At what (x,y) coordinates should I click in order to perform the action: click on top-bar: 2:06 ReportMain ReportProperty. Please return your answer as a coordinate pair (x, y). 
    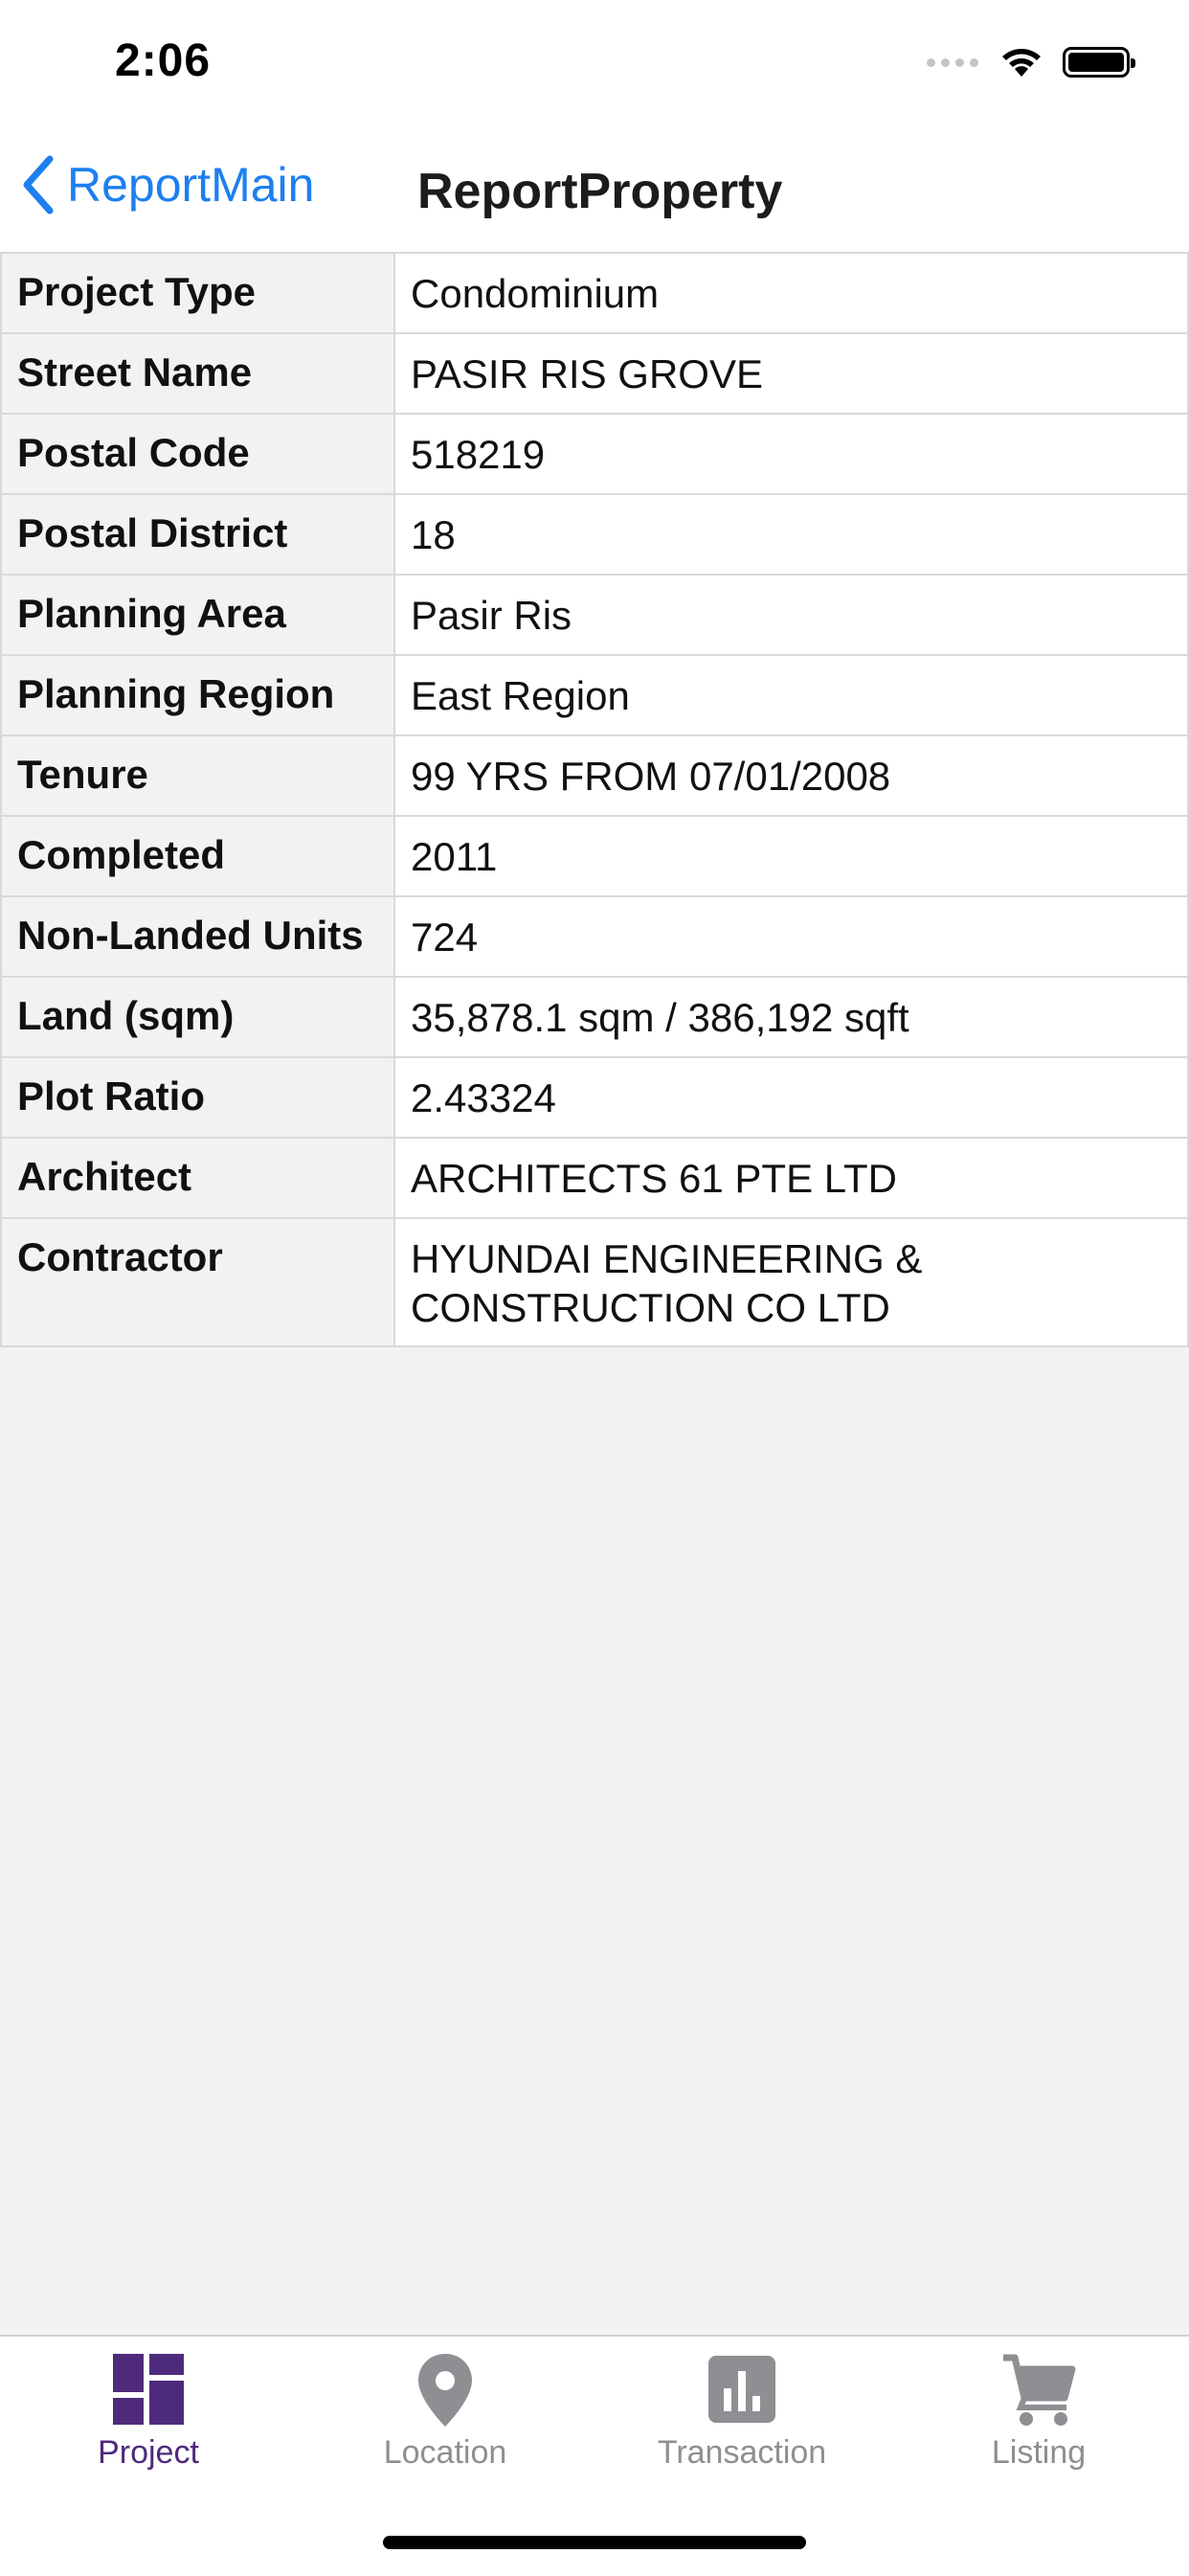
    Looking at the image, I should click on (594, 126).